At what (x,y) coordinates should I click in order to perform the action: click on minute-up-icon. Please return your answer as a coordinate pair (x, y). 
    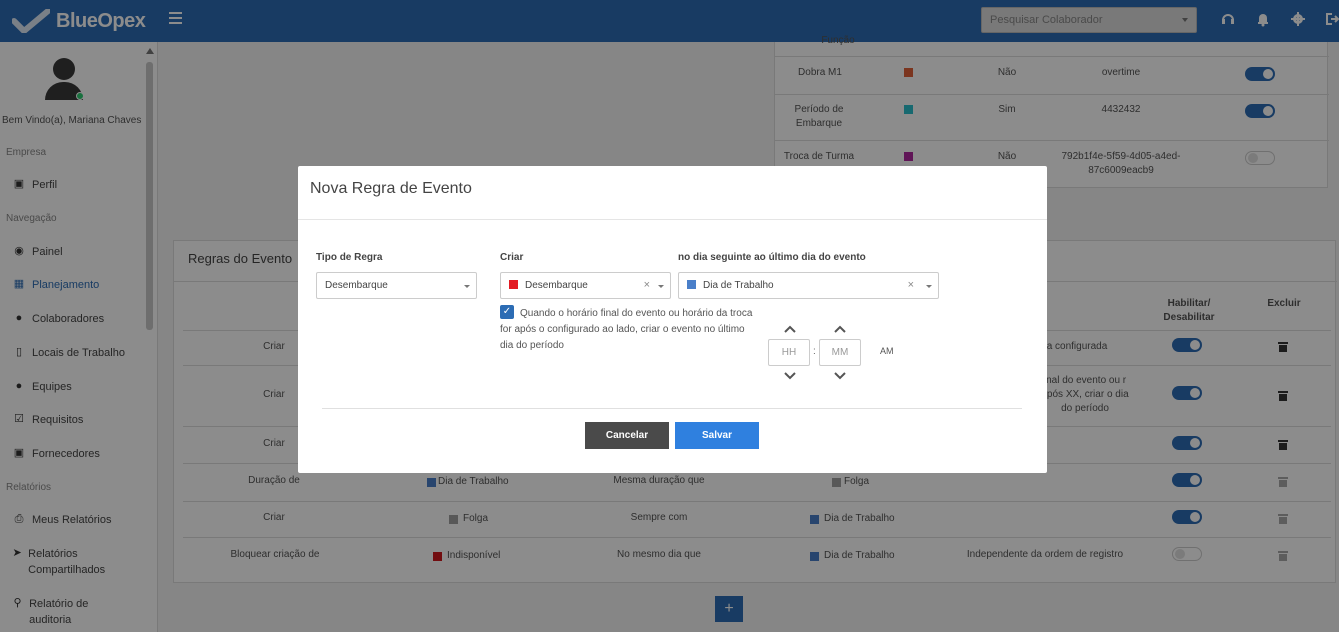
    Looking at the image, I should click on (840, 329).